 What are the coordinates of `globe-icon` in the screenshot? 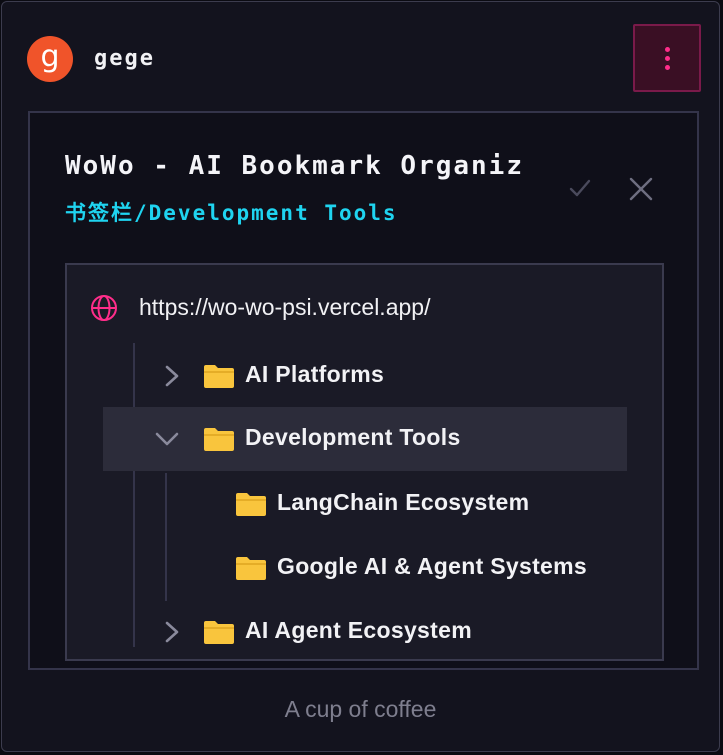 It's located at (104, 308).